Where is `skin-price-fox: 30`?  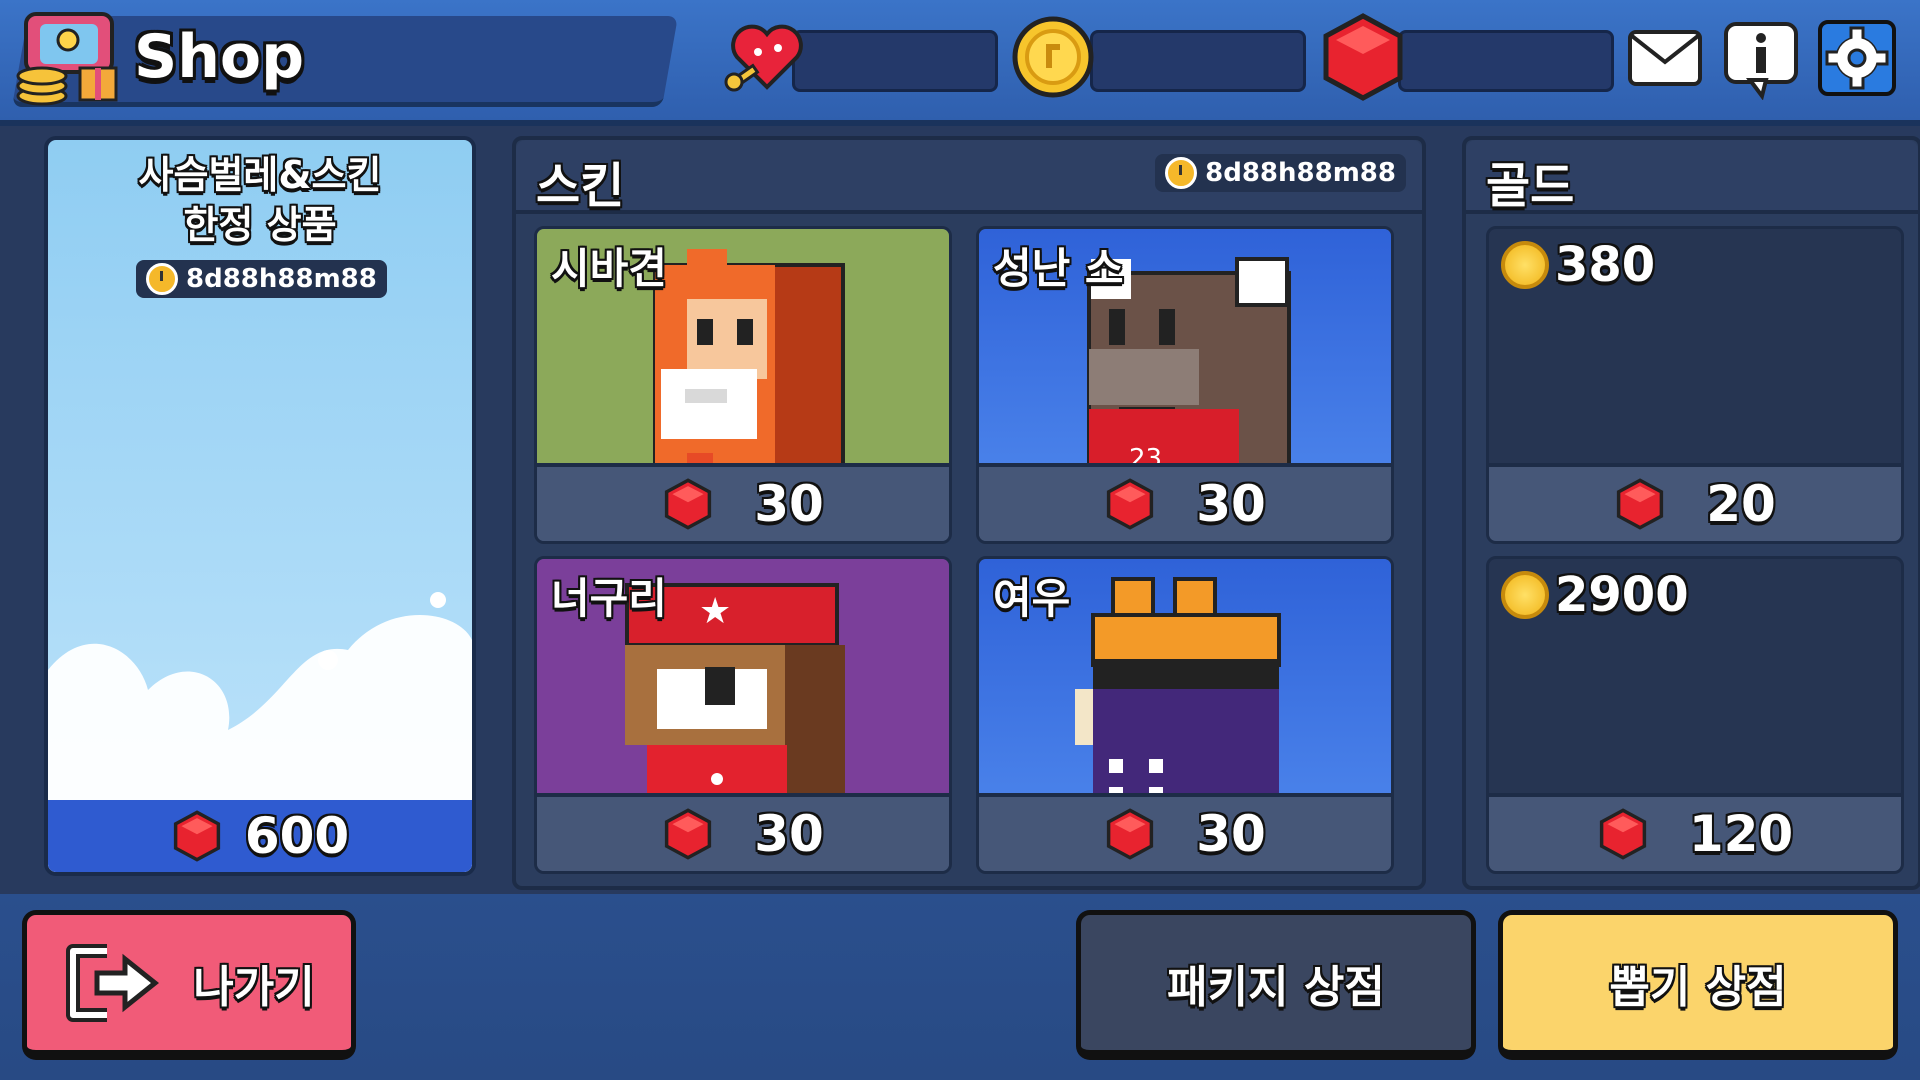 skin-price-fox: 30 is located at coordinates (1185, 832).